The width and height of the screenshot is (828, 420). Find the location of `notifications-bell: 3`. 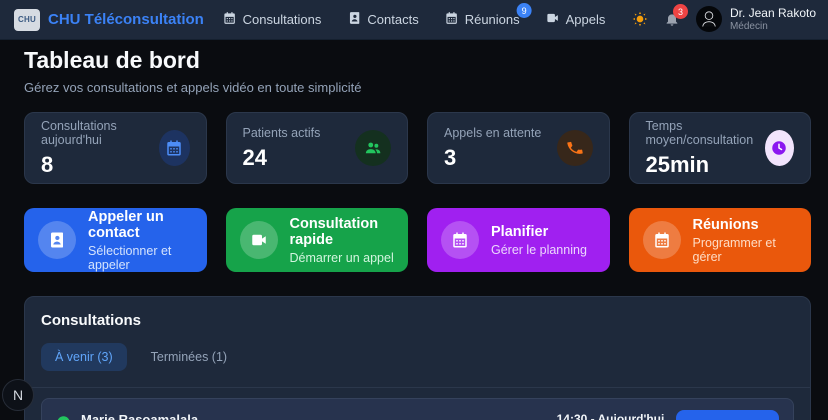

notifications-bell: 3 is located at coordinates (676, 15).